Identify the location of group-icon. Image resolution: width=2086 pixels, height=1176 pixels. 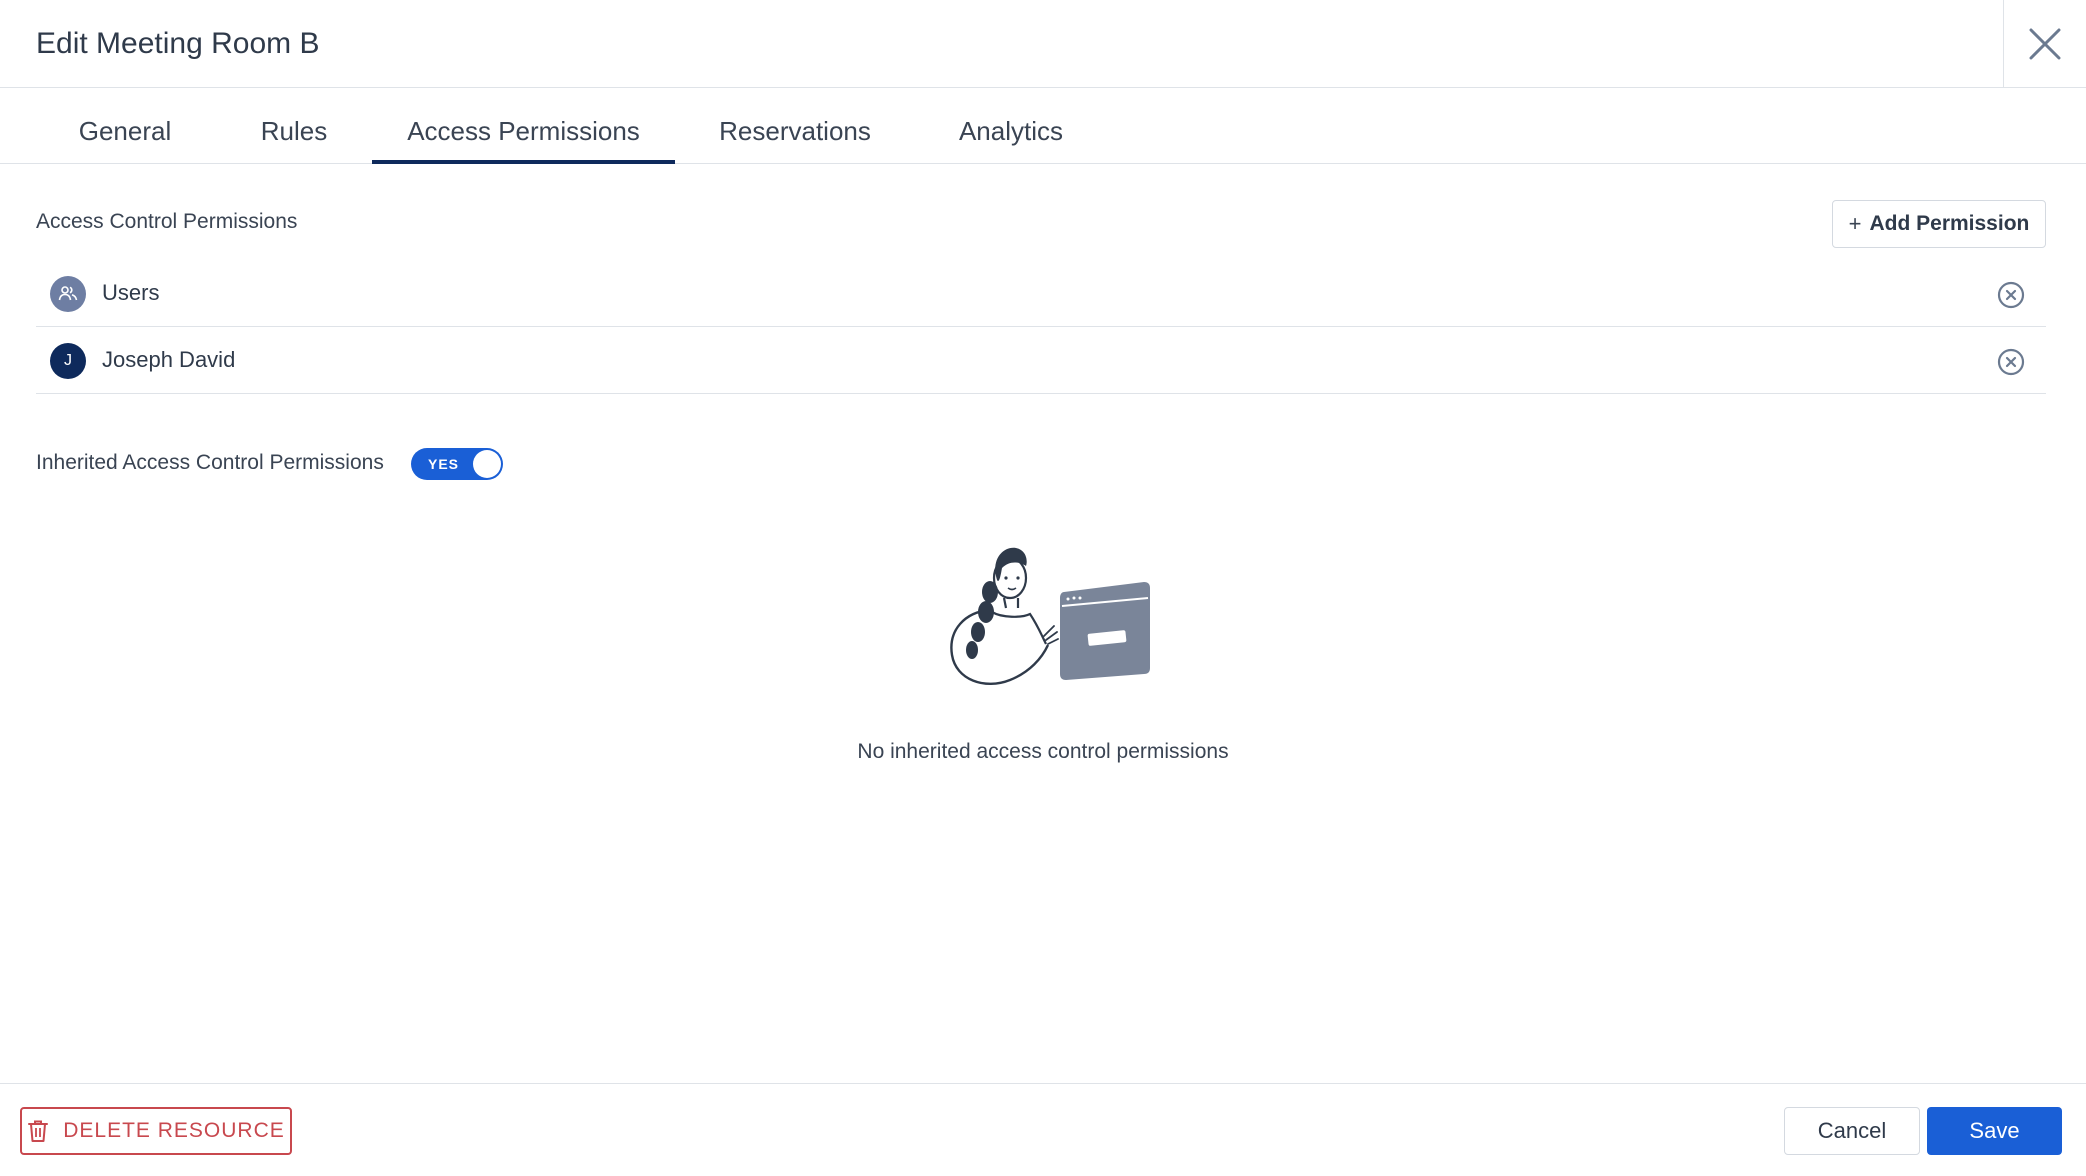
(68, 294).